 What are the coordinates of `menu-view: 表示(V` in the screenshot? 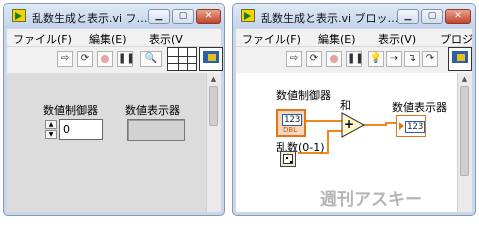 It's located at (166, 39).